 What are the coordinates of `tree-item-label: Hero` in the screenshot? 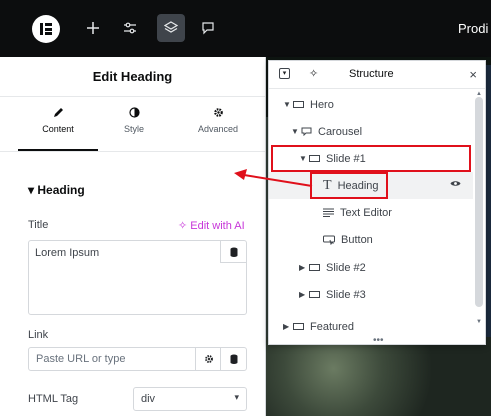 It's located at (322, 104).